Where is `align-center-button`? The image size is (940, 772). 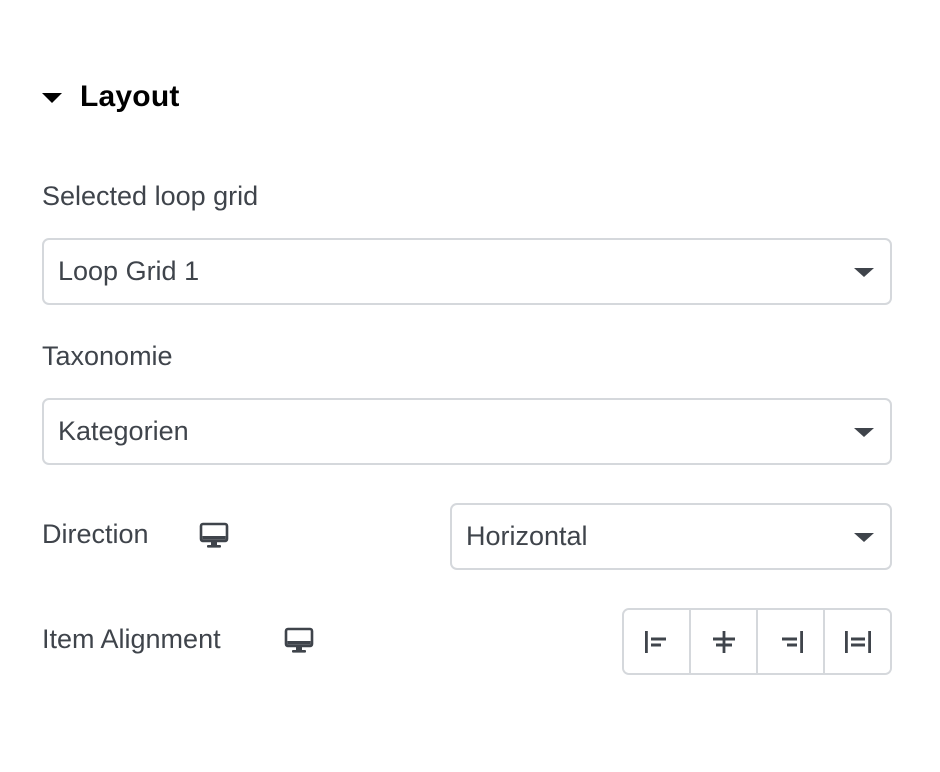 align-center-button is located at coordinates (724, 641).